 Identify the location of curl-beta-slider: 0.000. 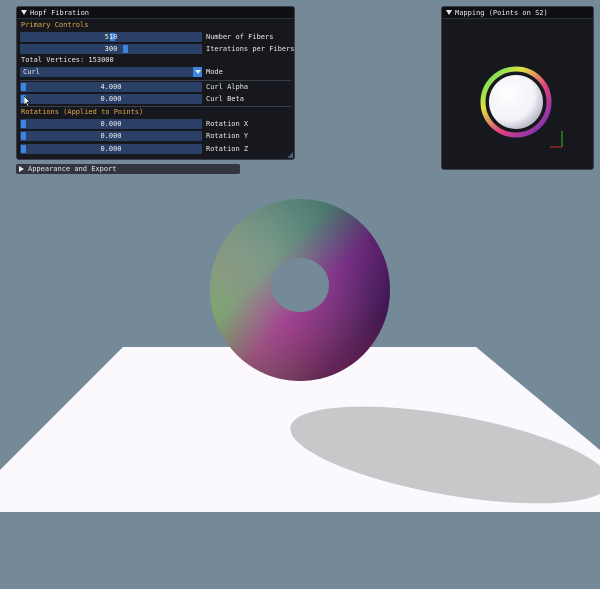
(111, 99).